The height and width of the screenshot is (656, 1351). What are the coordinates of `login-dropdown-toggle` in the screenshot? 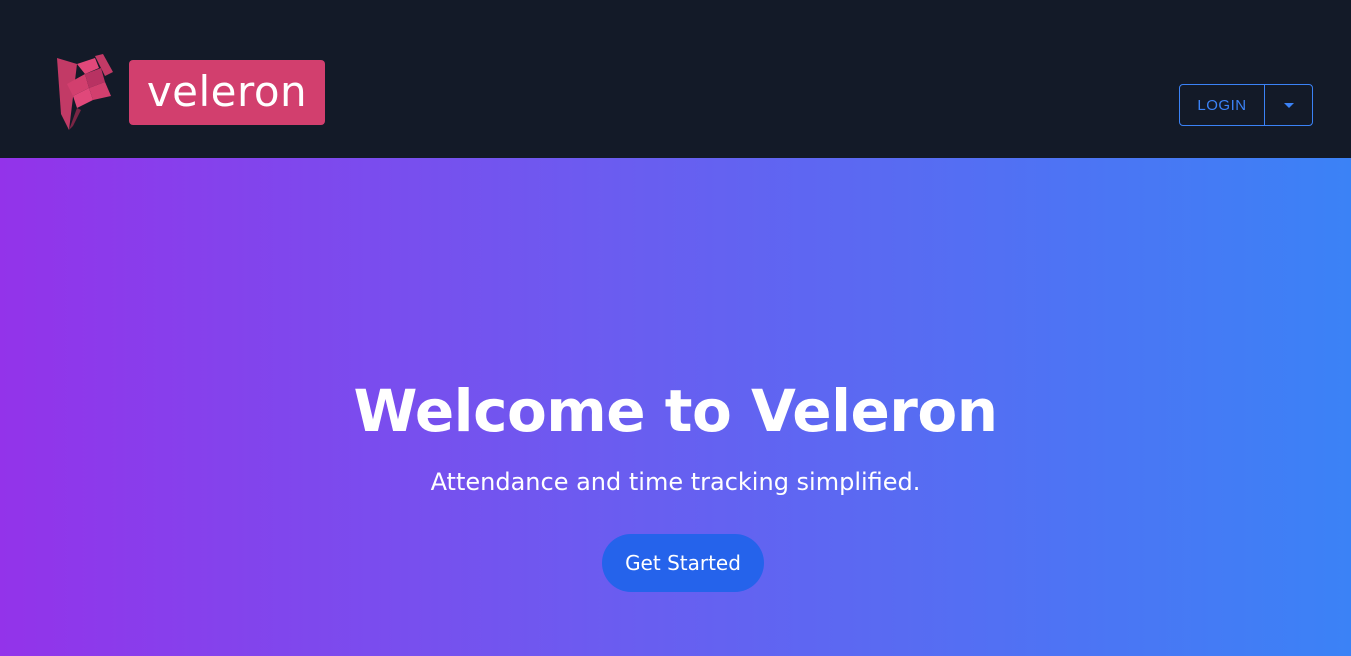 It's located at (1288, 105).